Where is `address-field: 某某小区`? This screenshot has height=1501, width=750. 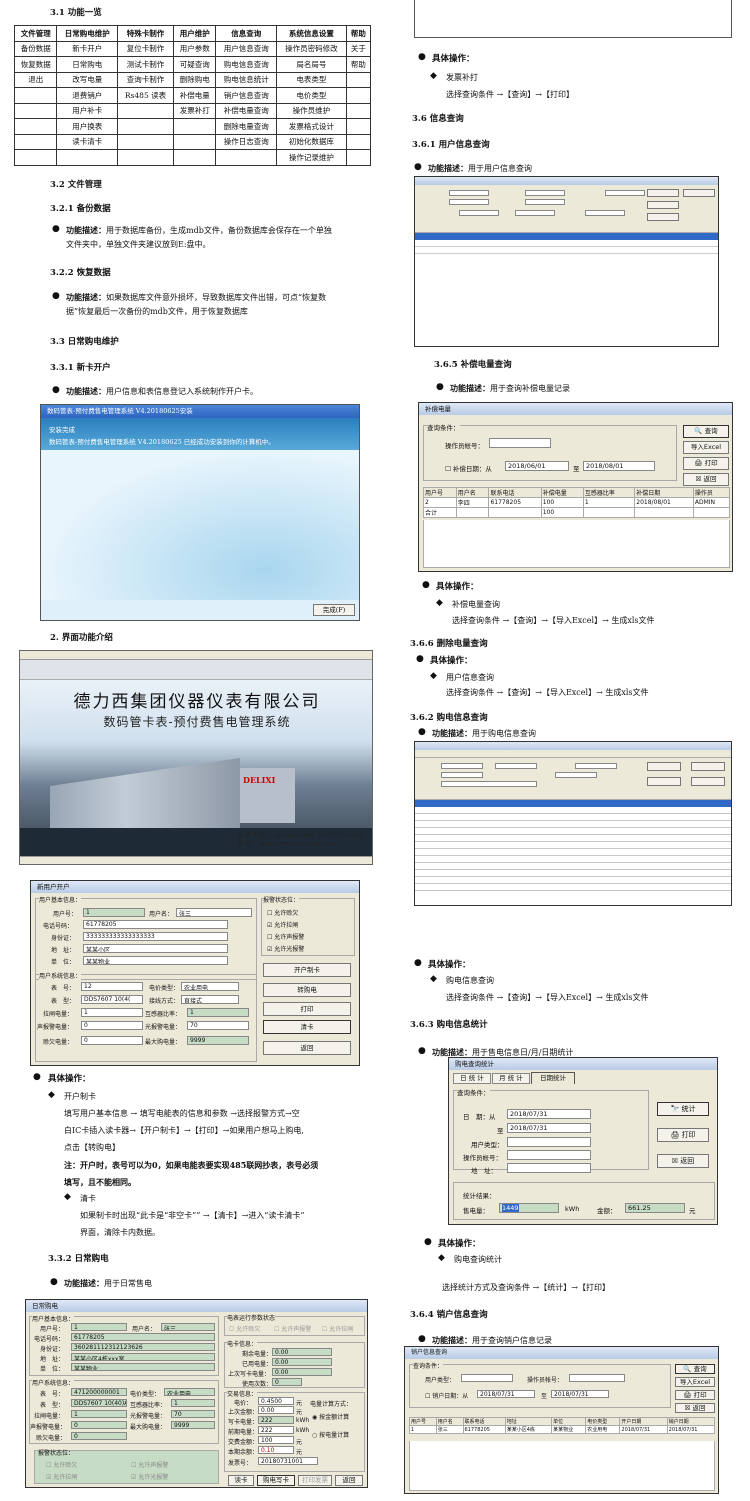 address-field: 某某小区 is located at coordinates (155, 948).